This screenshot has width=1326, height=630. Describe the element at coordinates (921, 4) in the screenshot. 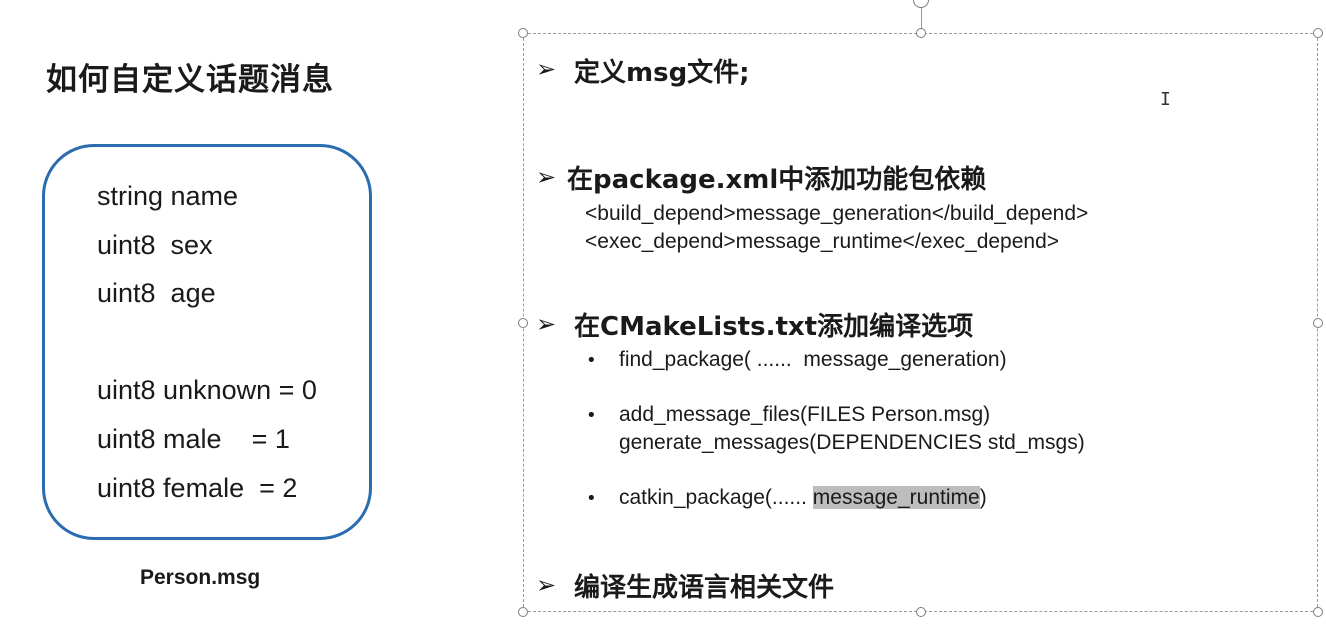

I see `rotate-handle` at that location.